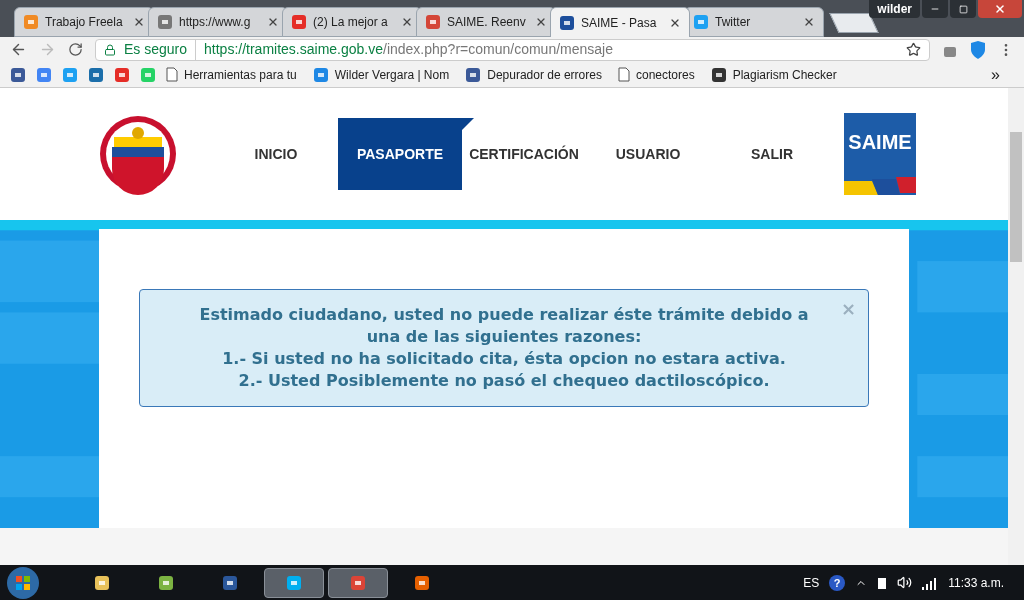 The width and height of the screenshot is (1024, 600). What do you see at coordinates (930, 582) in the screenshot?
I see `signal-icon` at bounding box center [930, 582].